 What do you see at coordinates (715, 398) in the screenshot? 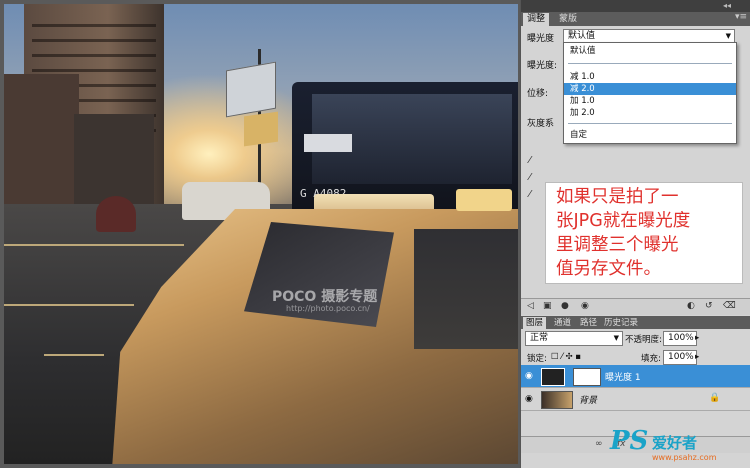
I see `lock-icon: 🔒` at bounding box center [715, 398].